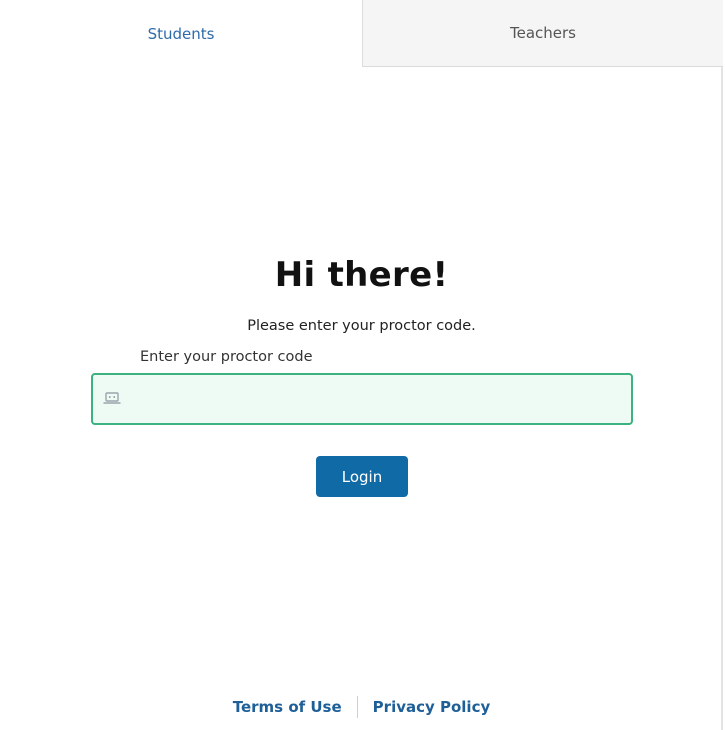 The height and width of the screenshot is (730, 725). Describe the element at coordinates (362, 476) in the screenshot. I see `login-button: Login` at that location.